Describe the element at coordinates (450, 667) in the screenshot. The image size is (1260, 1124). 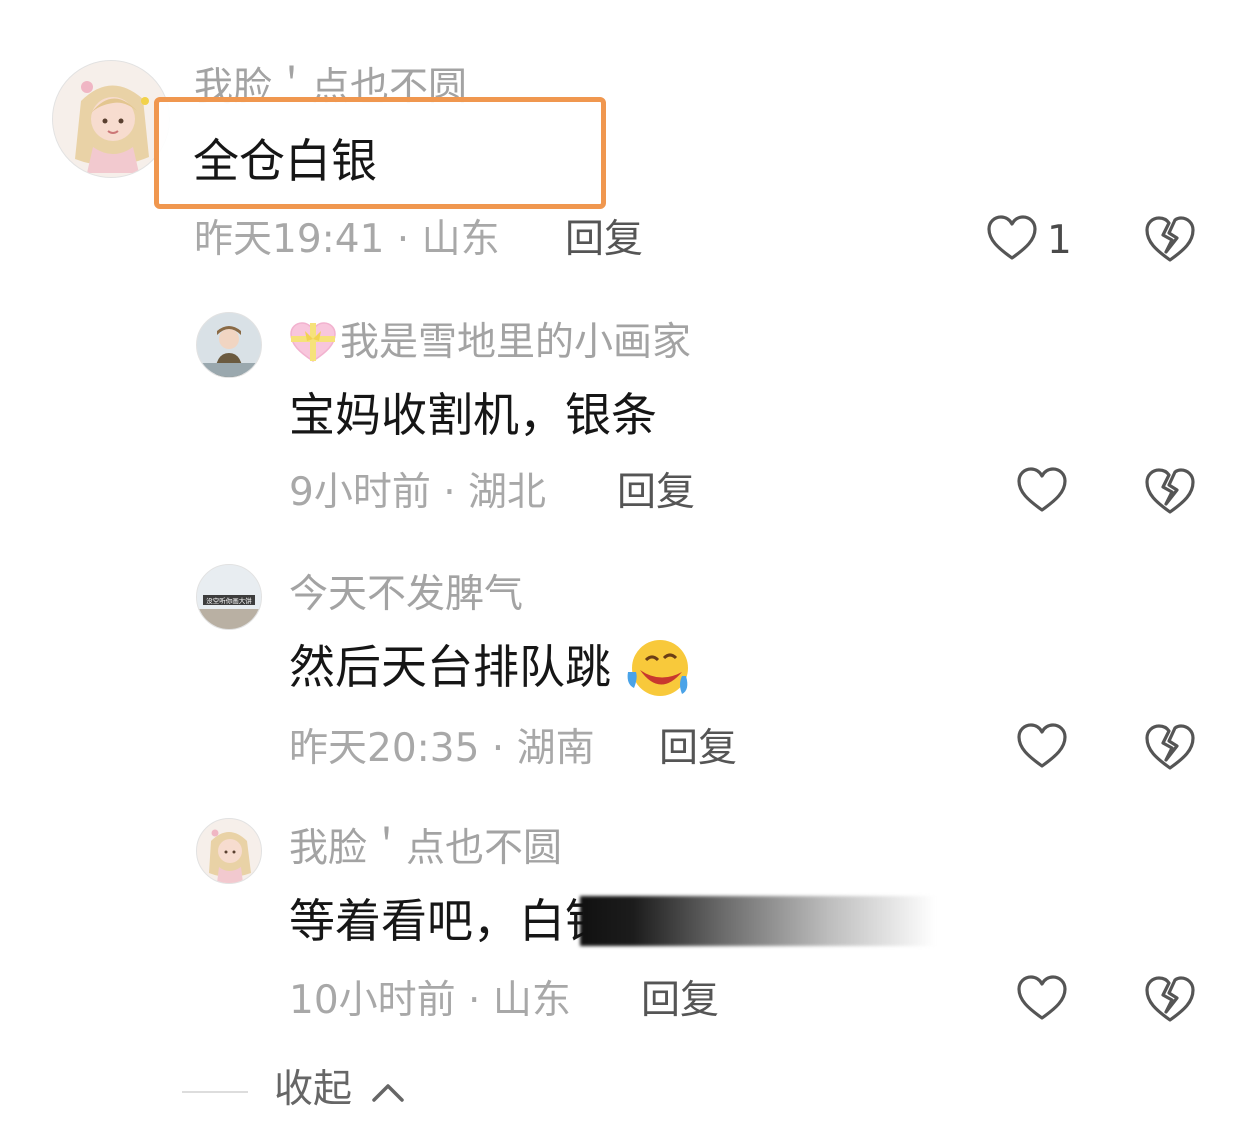
I see `reply-text: 然后天台排队跳` at that location.